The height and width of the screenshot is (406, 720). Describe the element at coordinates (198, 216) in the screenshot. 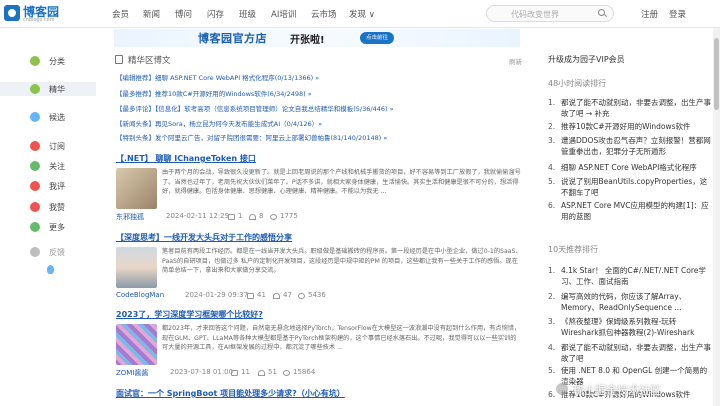

I see `post-date: 2024-02-11 12:29` at that location.